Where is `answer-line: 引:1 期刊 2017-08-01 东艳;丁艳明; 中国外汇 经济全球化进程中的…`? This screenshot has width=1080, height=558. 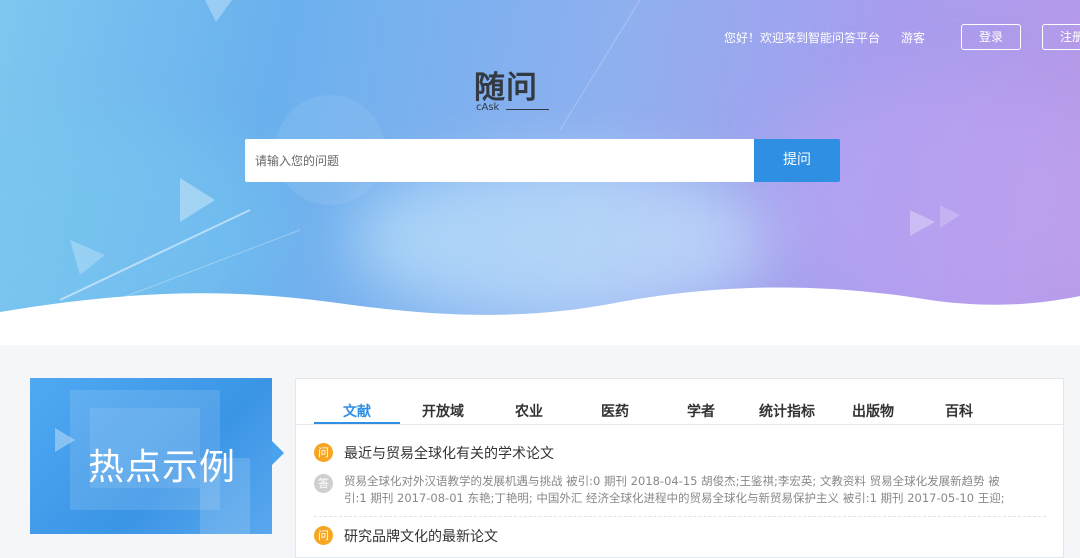 answer-line: 引:1 期刊 2017-08-01 东艳;丁艳明; 中国外汇 经济全球化进程中的… is located at coordinates (674, 498).